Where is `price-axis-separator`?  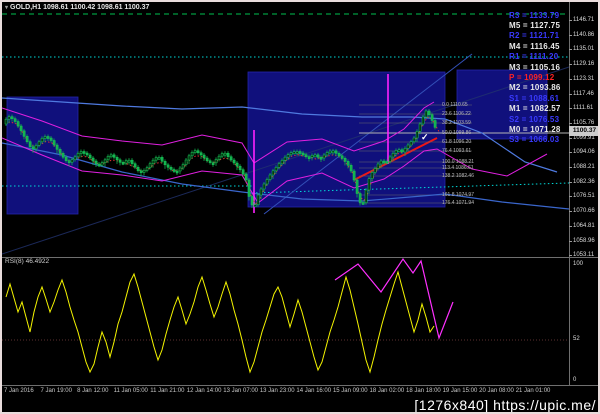 price-axis-separator is located at coordinates (569, 193).